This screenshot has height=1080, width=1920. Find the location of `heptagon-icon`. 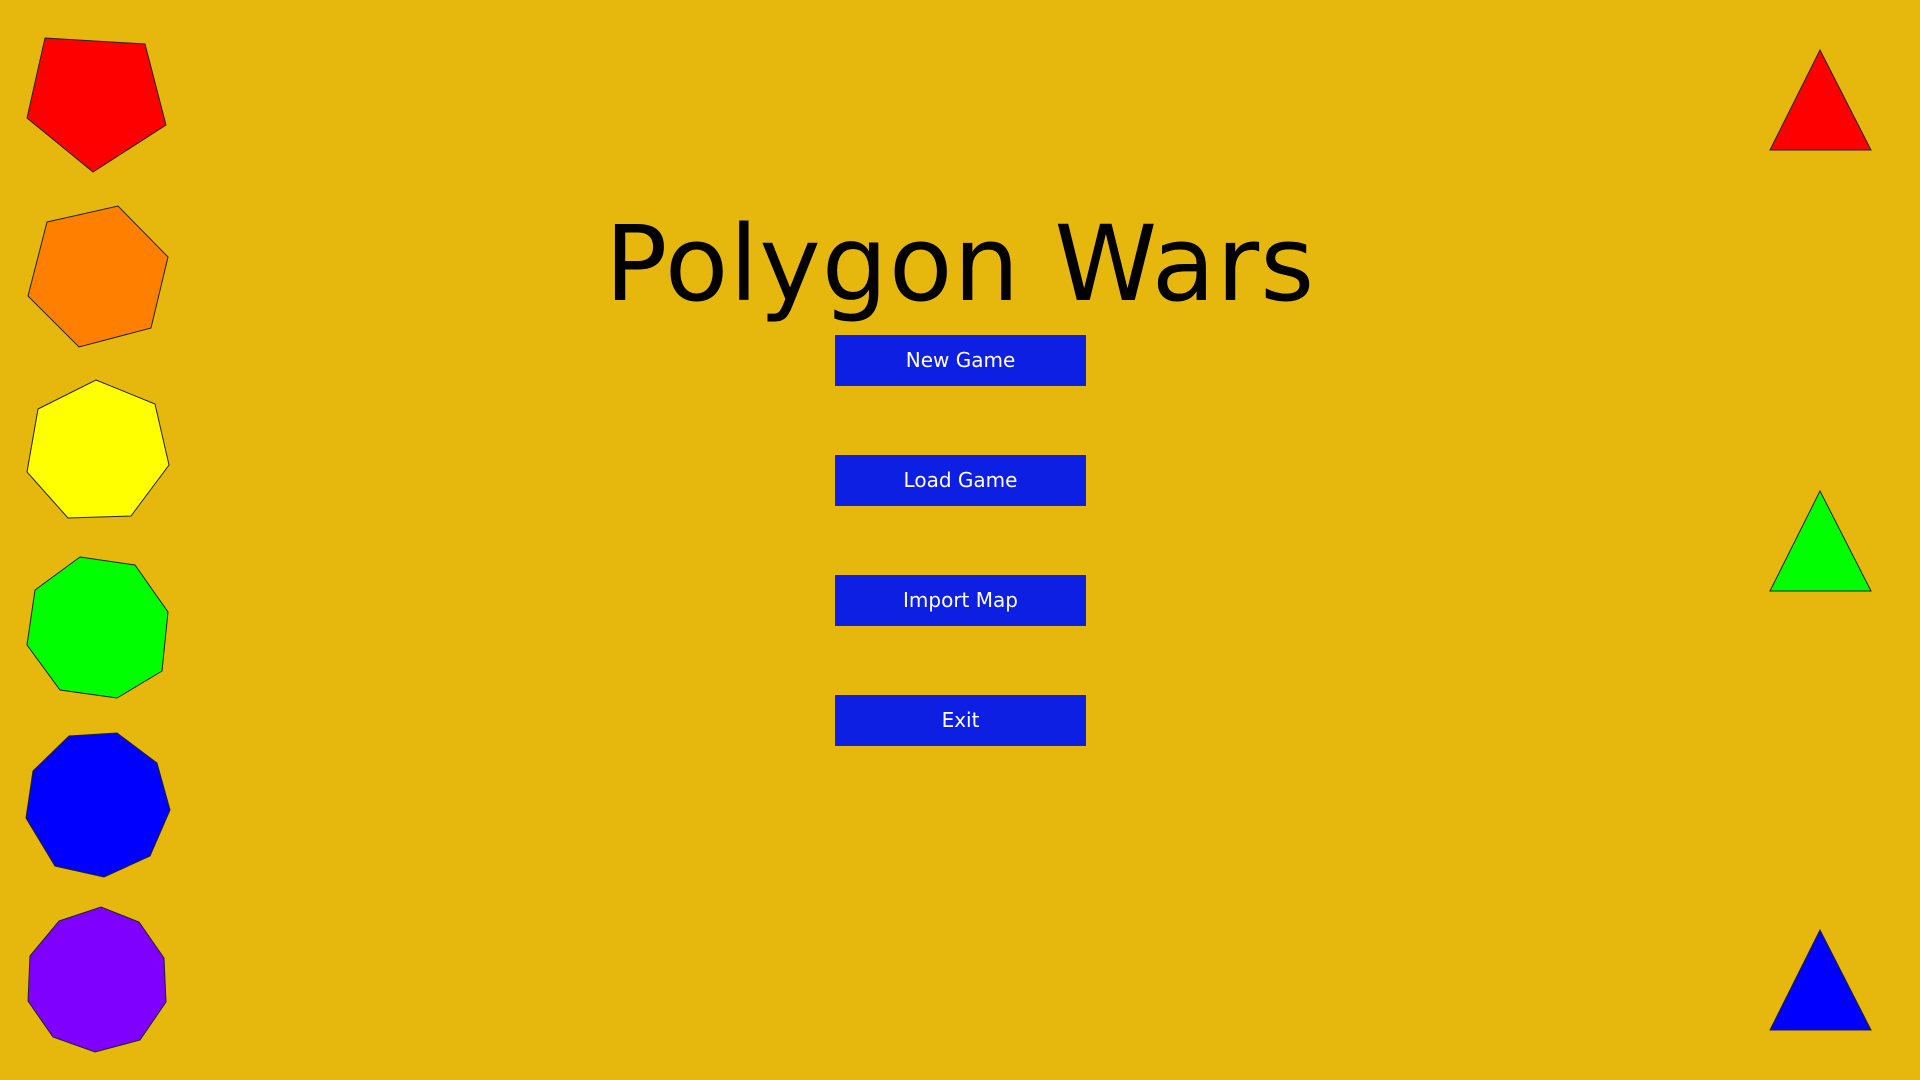

heptagon-icon is located at coordinates (98, 449).